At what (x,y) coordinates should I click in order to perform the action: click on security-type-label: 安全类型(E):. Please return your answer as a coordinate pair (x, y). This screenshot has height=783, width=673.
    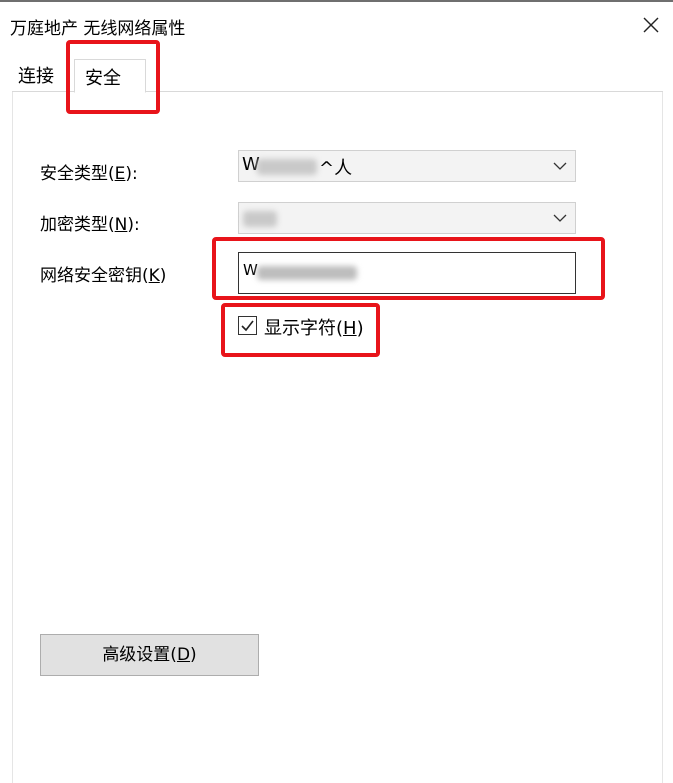
    Looking at the image, I should click on (89, 174).